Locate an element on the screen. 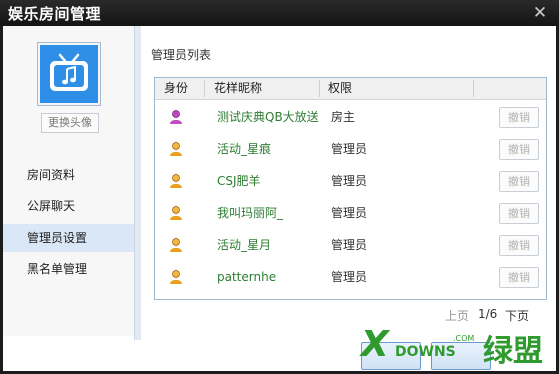 The height and width of the screenshot is (374, 559). column-header-nickname: 花样昵称 is located at coordinates (238, 88).